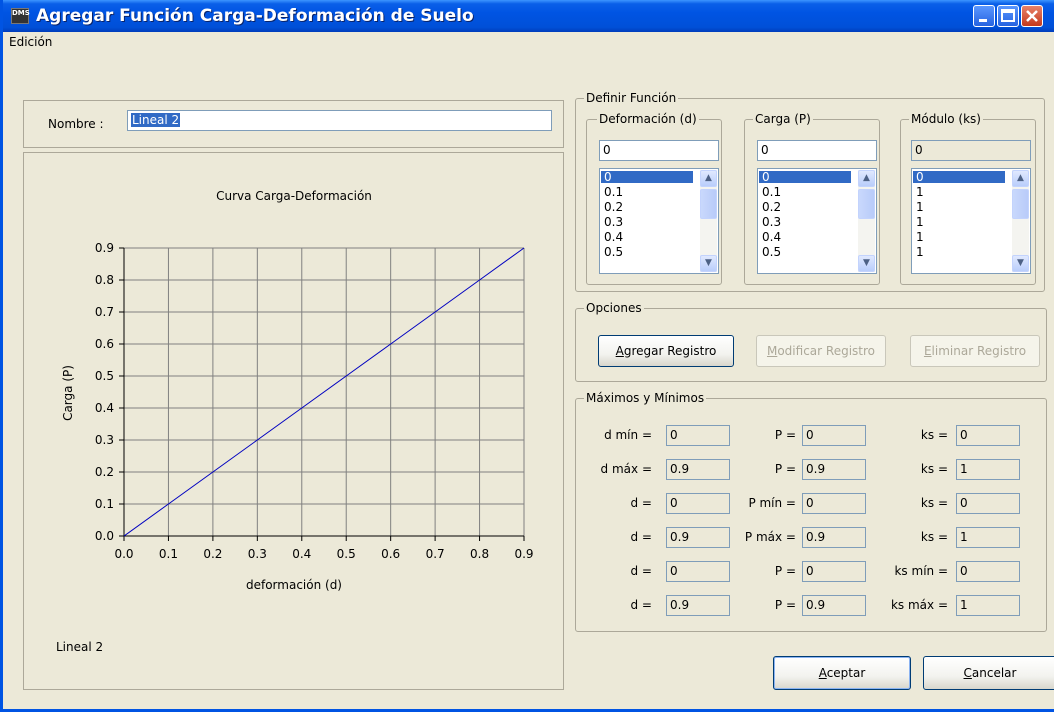 This screenshot has height=712, width=1054. Describe the element at coordinates (984, 16) in the screenshot. I see `minimize-button` at that location.